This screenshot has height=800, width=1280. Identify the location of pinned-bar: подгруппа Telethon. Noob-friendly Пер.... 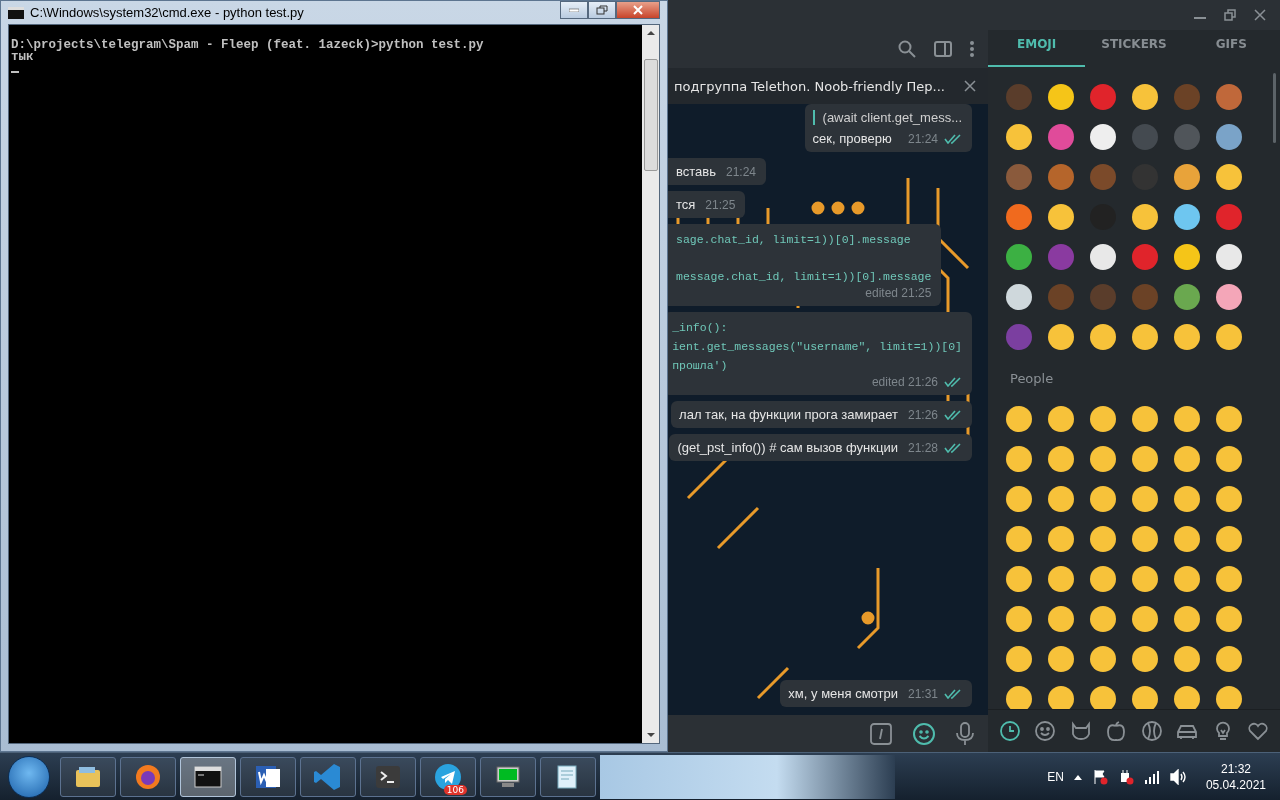
(828, 86).